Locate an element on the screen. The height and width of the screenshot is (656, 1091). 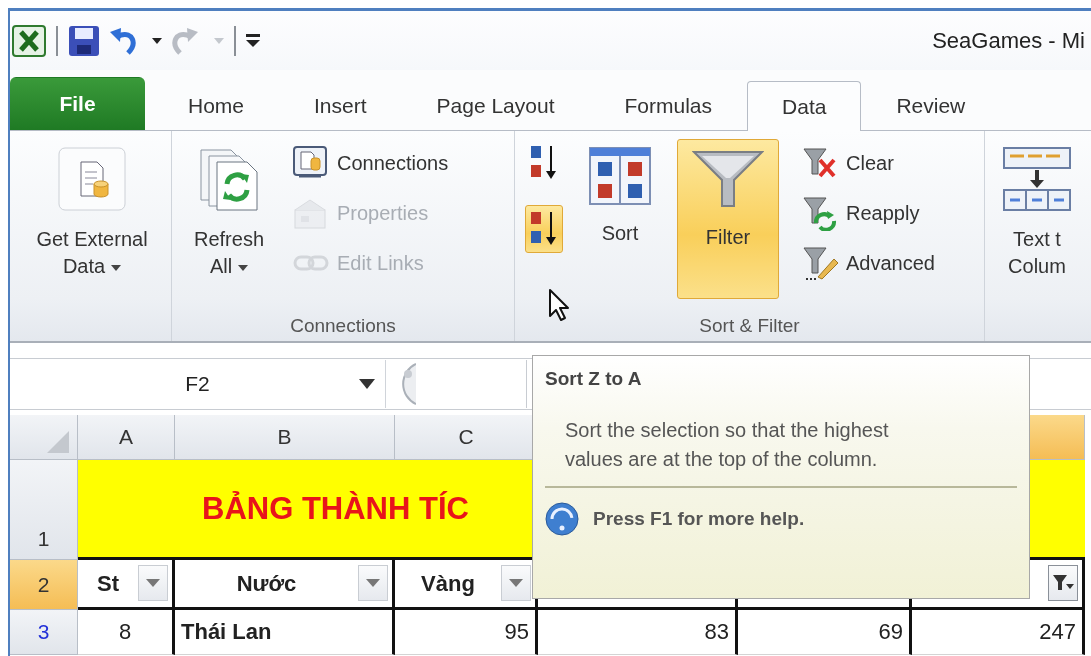
column-heading: Vàng is located at coordinates (448, 583).